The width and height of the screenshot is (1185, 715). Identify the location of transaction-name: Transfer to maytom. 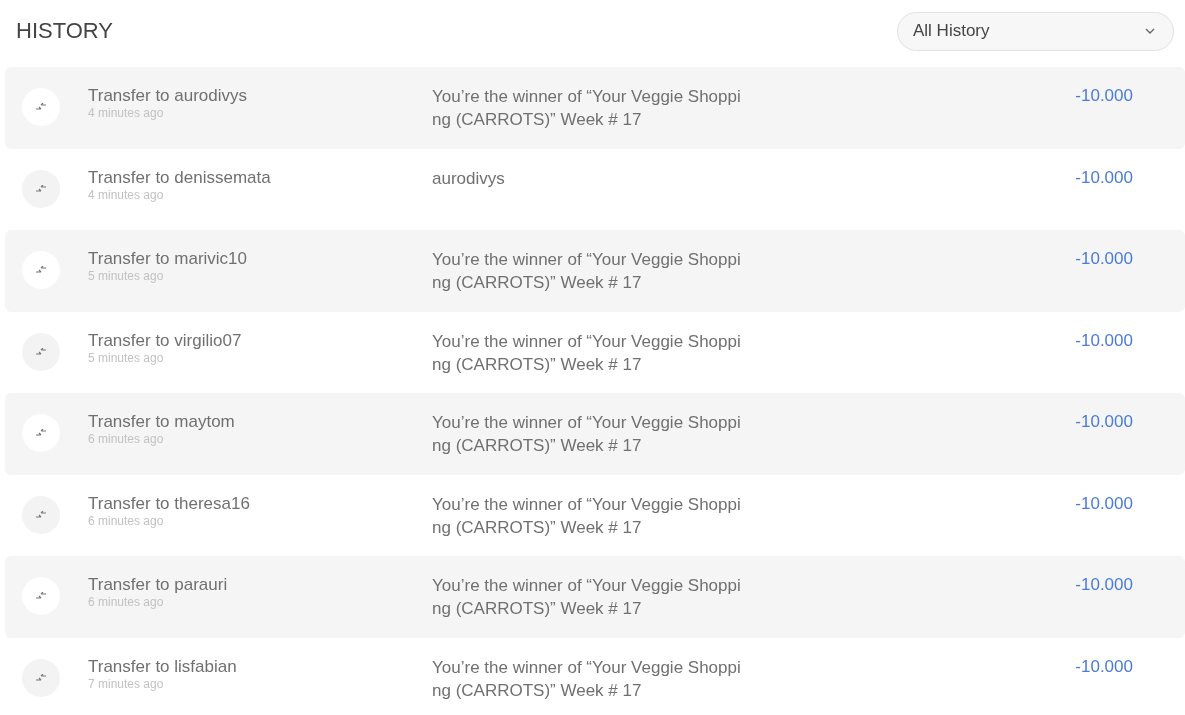
(162, 421).